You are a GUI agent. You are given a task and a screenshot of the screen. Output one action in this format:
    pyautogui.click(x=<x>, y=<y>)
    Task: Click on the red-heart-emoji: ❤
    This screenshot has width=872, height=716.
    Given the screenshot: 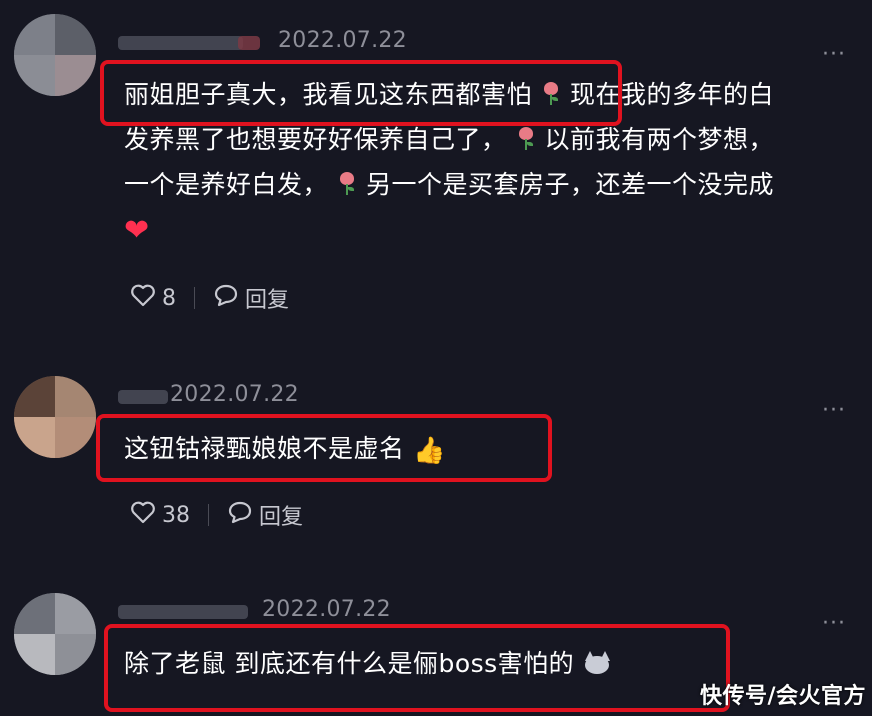 What is the action you would take?
    pyautogui.click(x=137, y=230)
    